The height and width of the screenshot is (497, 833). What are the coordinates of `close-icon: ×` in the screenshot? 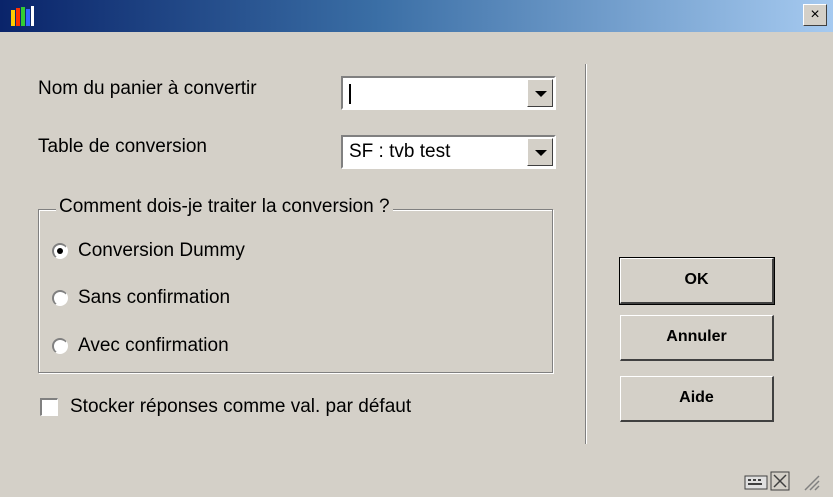 It's located at (815, 14).